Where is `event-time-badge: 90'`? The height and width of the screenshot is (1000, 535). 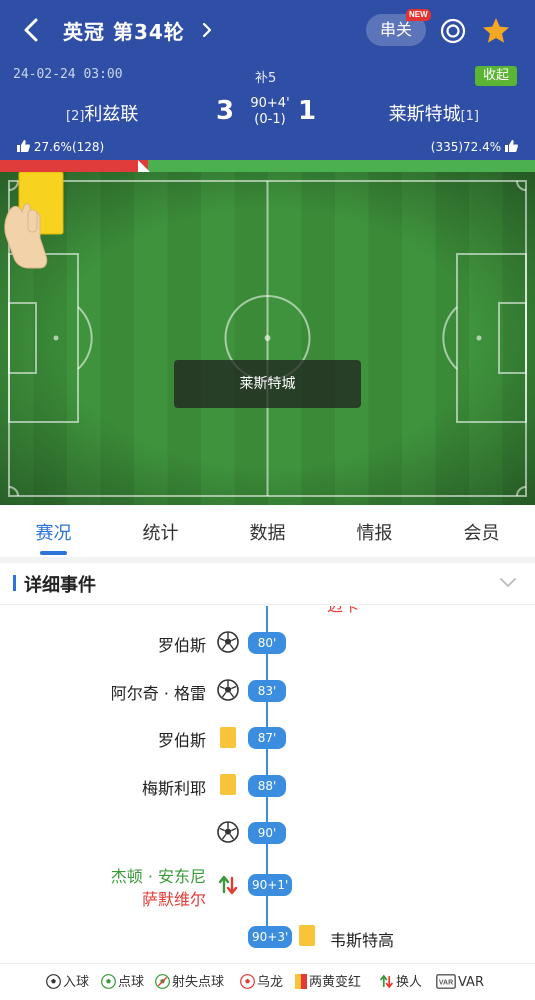 event-time-badge: 90' is located at coordinates (267, 833).